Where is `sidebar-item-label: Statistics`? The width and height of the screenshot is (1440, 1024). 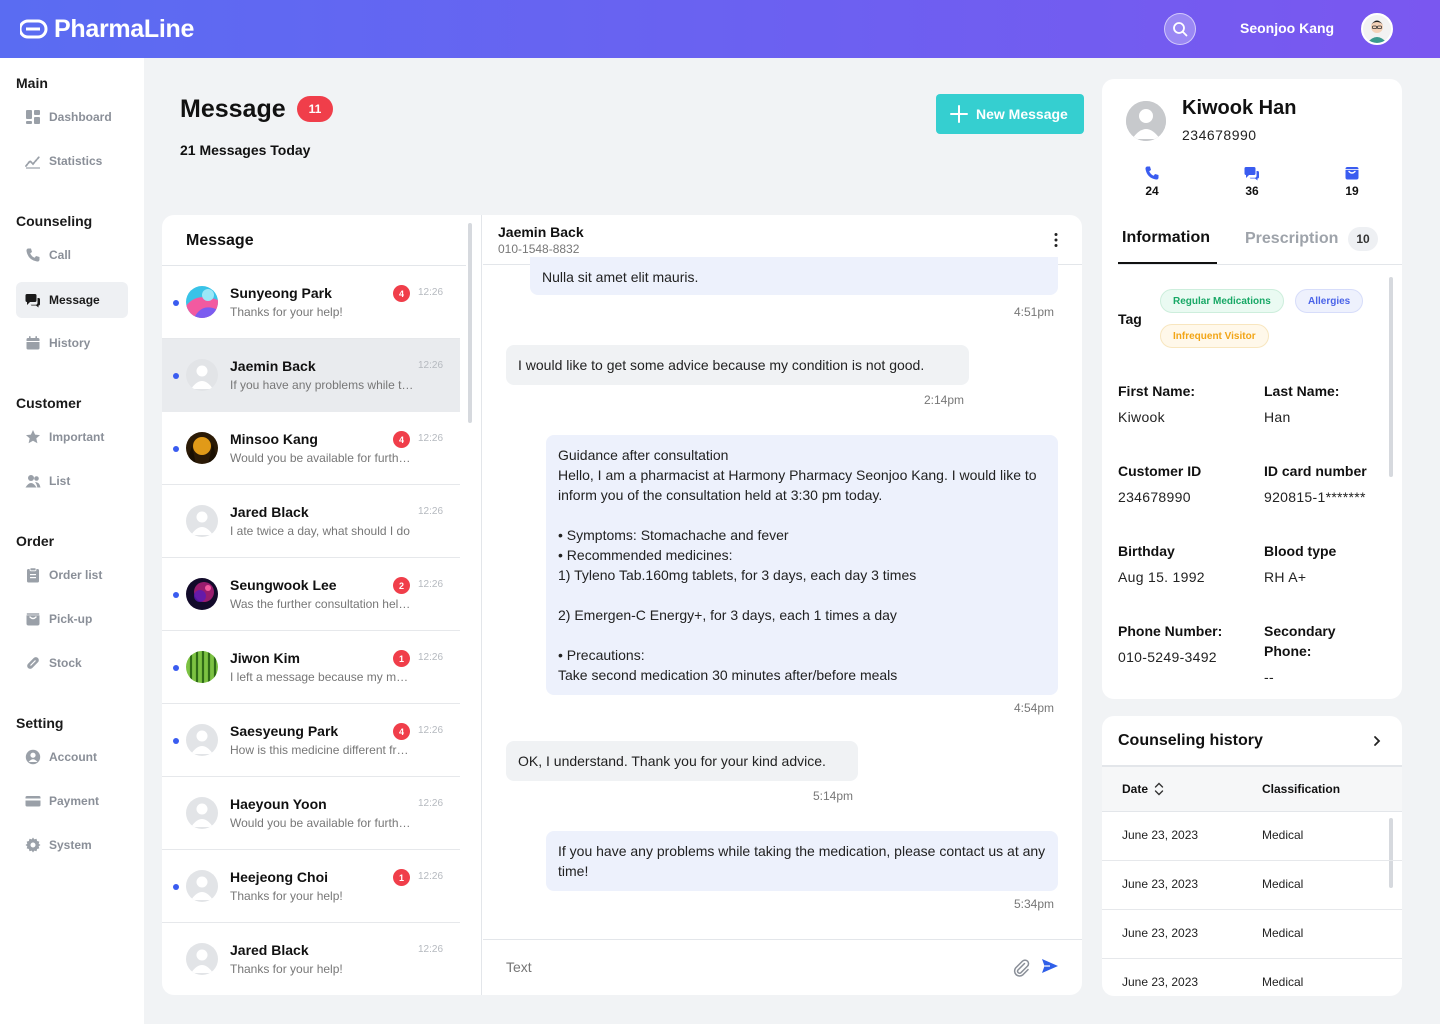
sidebar-item-label: Statistics is located at coordinates (76, 161).